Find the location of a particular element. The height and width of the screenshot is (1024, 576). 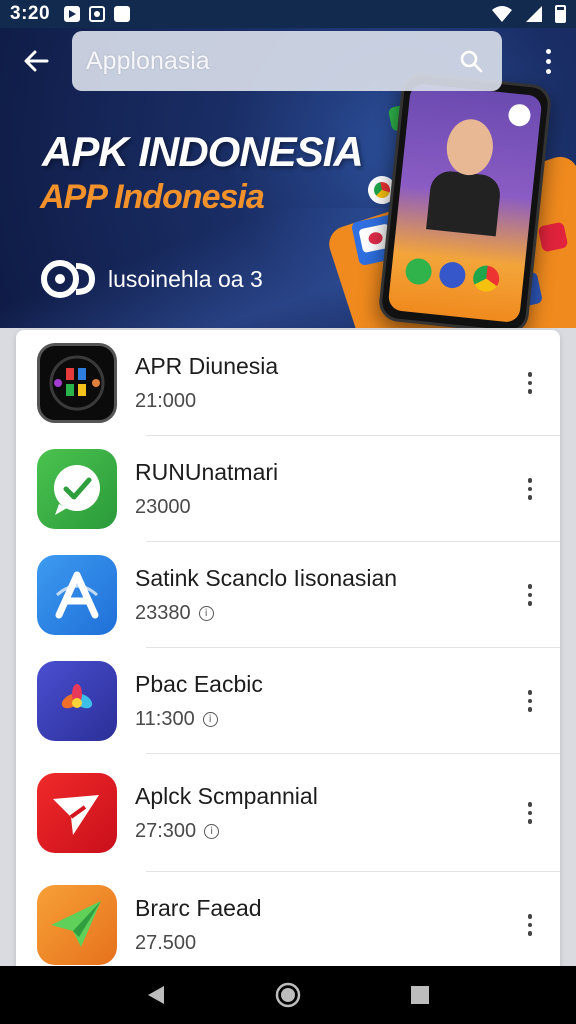

triangle-back-icon is located at coordinates (156, 995).